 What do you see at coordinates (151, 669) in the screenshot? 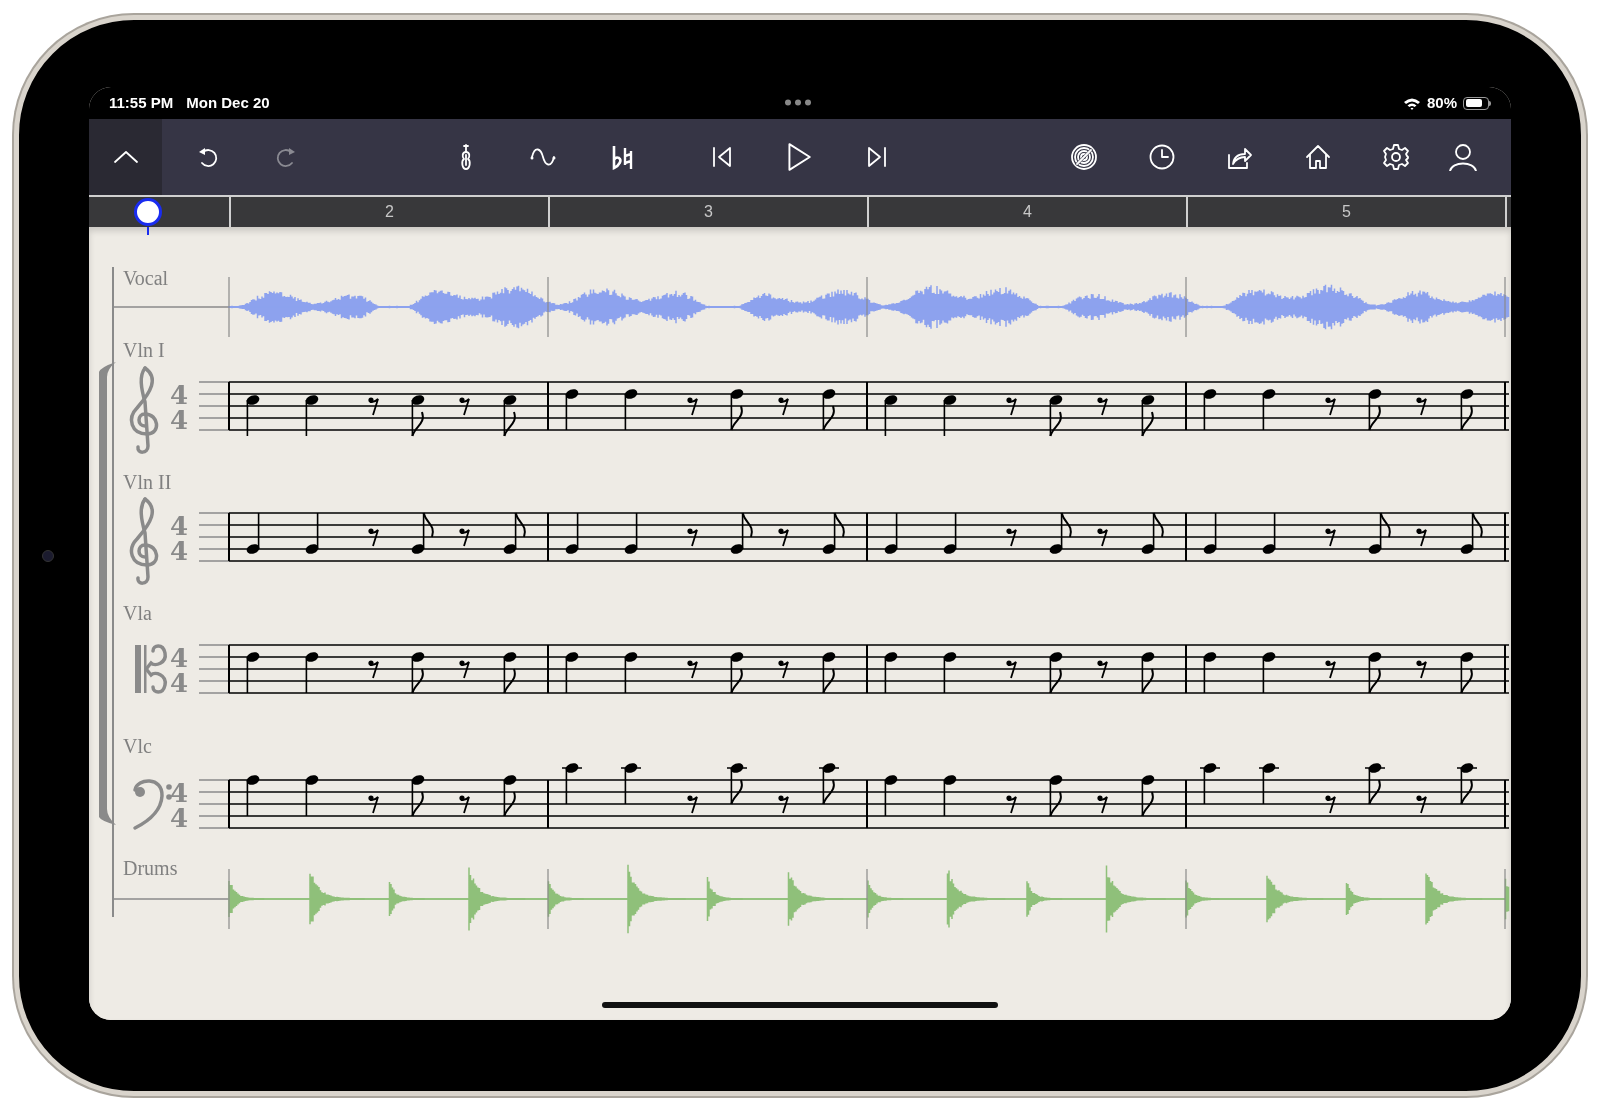
I see `alto-clef-icon` at bounding box center [151, 669].